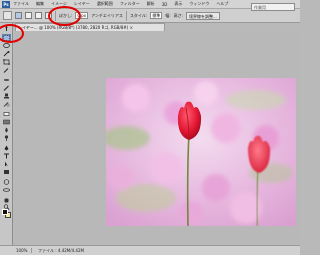 The height and width of the screenshot is (255, 320). Describe the element at coordinates (6, 207) in the screenshot. I see `zoom-tool-icon` at that location.